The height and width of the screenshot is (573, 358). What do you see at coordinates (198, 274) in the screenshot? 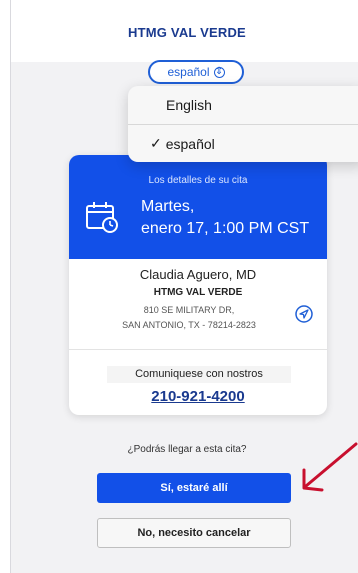
I see `doctor-name: Claudia Aguero, MD` at bounding box center [198, 274].